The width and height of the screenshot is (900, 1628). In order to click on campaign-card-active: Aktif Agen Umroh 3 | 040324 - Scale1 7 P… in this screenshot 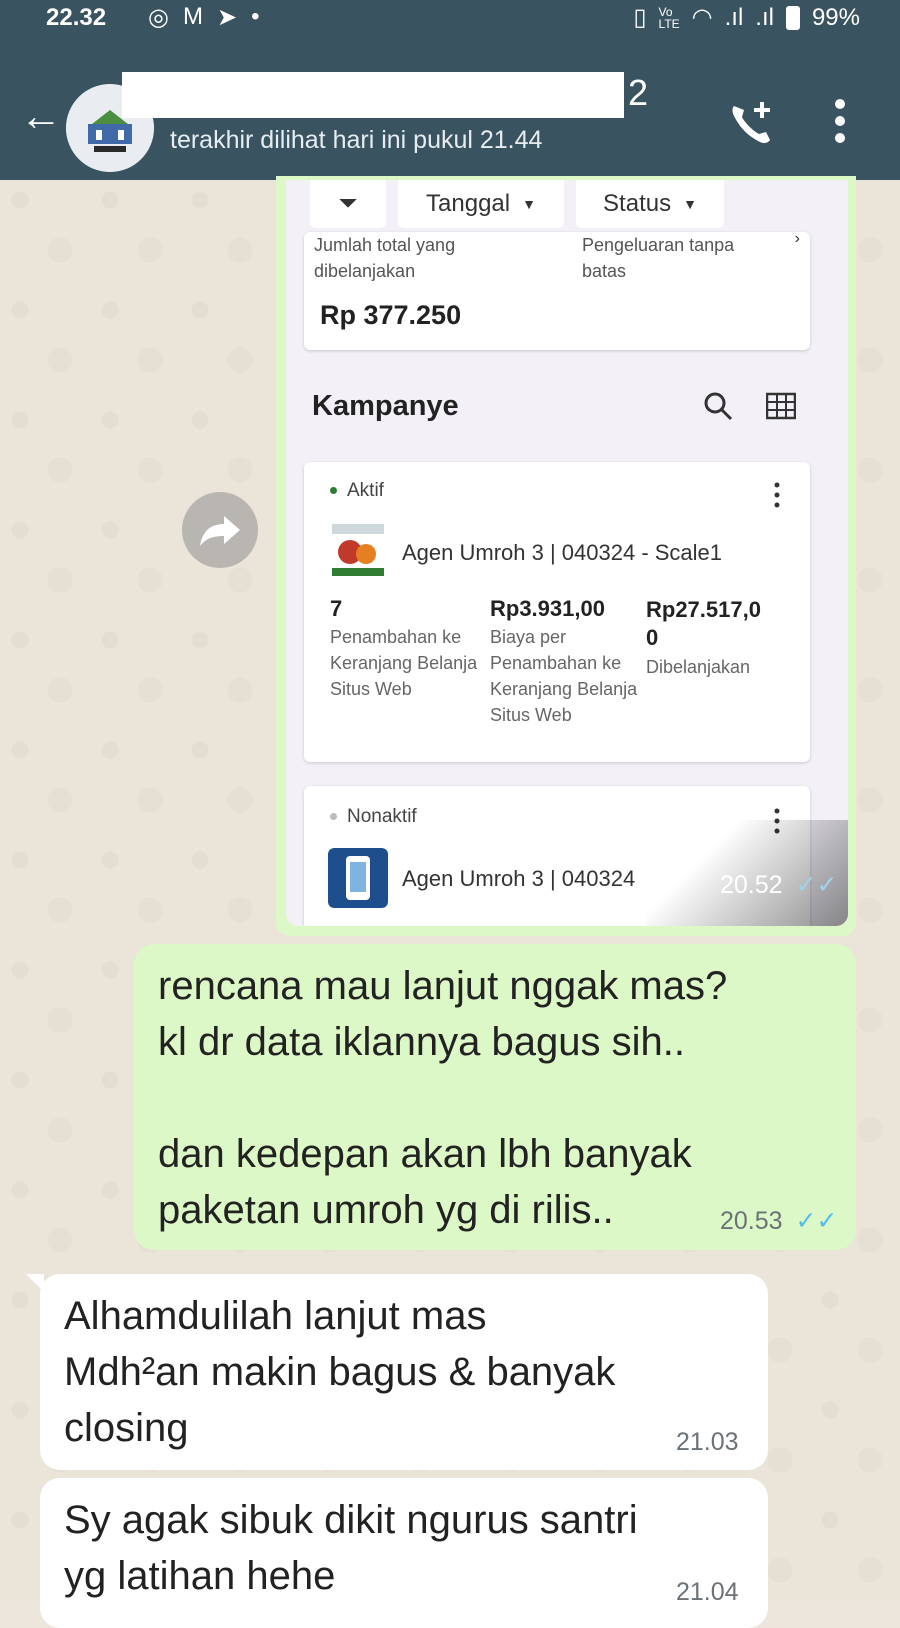, I will do `click(557, 612)`.